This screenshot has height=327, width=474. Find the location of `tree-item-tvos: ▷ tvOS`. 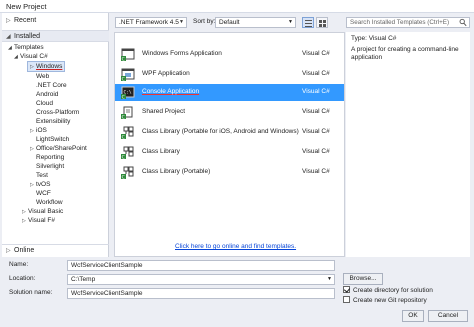

tree-item-tvos: ▷ tvOS is located at coordinates (40, 184).